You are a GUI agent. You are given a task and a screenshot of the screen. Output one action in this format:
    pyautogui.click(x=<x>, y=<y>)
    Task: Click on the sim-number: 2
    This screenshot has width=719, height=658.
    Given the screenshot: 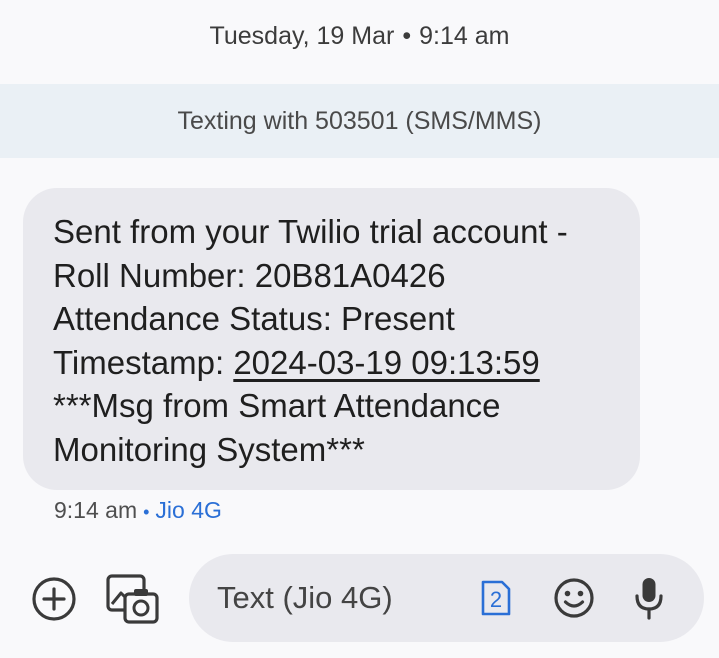 What is the action you would take?
    pyautogui.click(x=496, y=599)
    